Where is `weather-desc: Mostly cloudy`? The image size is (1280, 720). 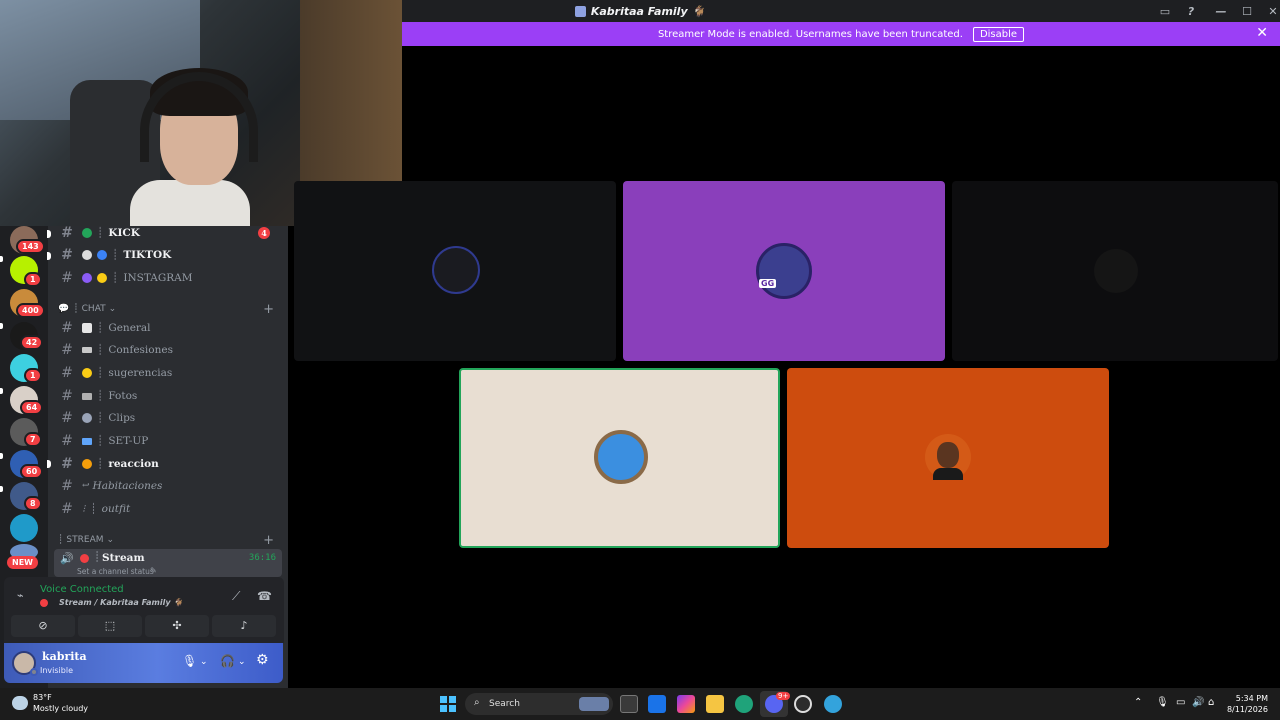 weather-desc: Mostly cloudy is located at coordinates (60, 708).